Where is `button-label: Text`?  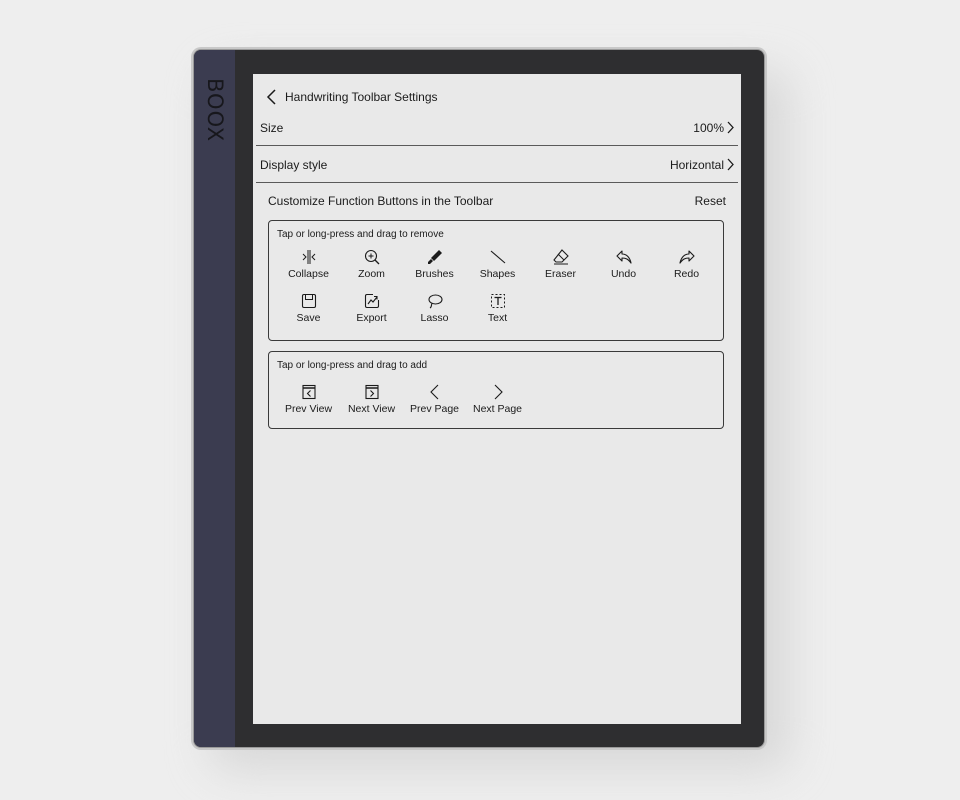 button-label: Text is located at coordinates (497, 318).